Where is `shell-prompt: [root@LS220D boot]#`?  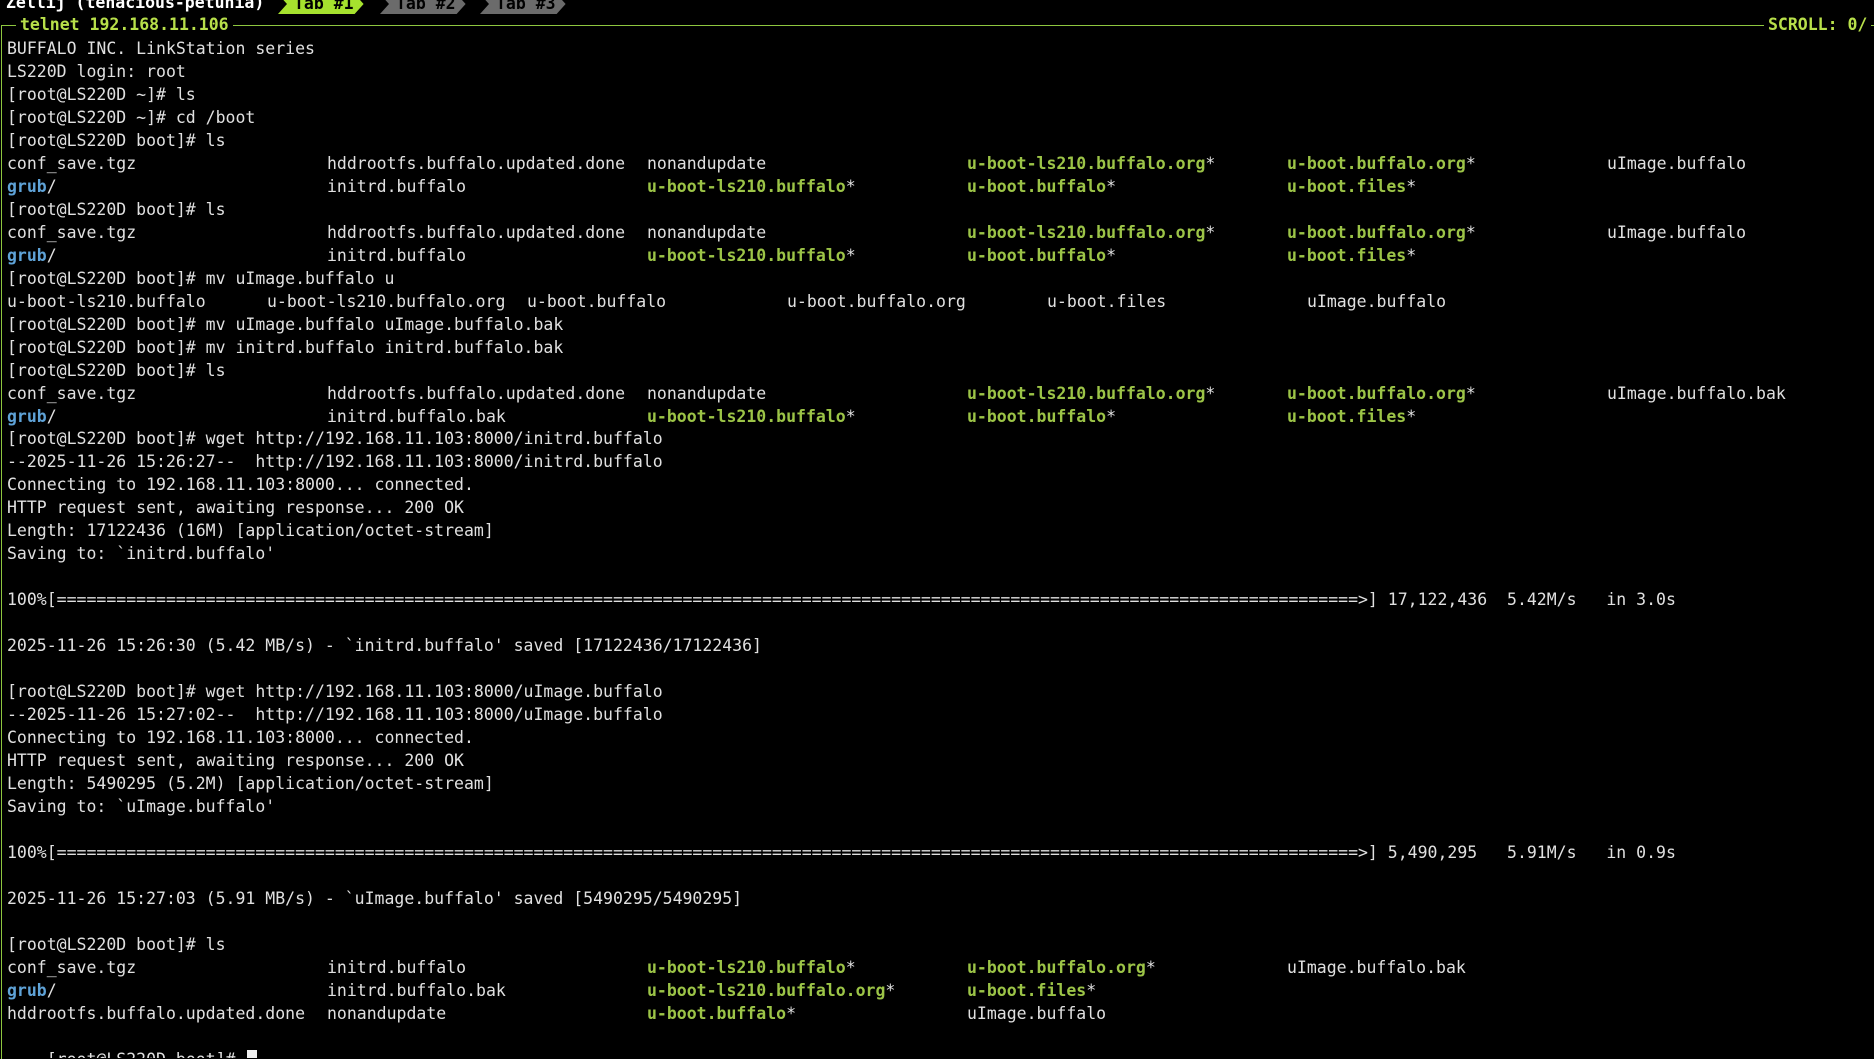 shell-prompt: [root@LS220D boot]# is located at coordinates (146, 1054).